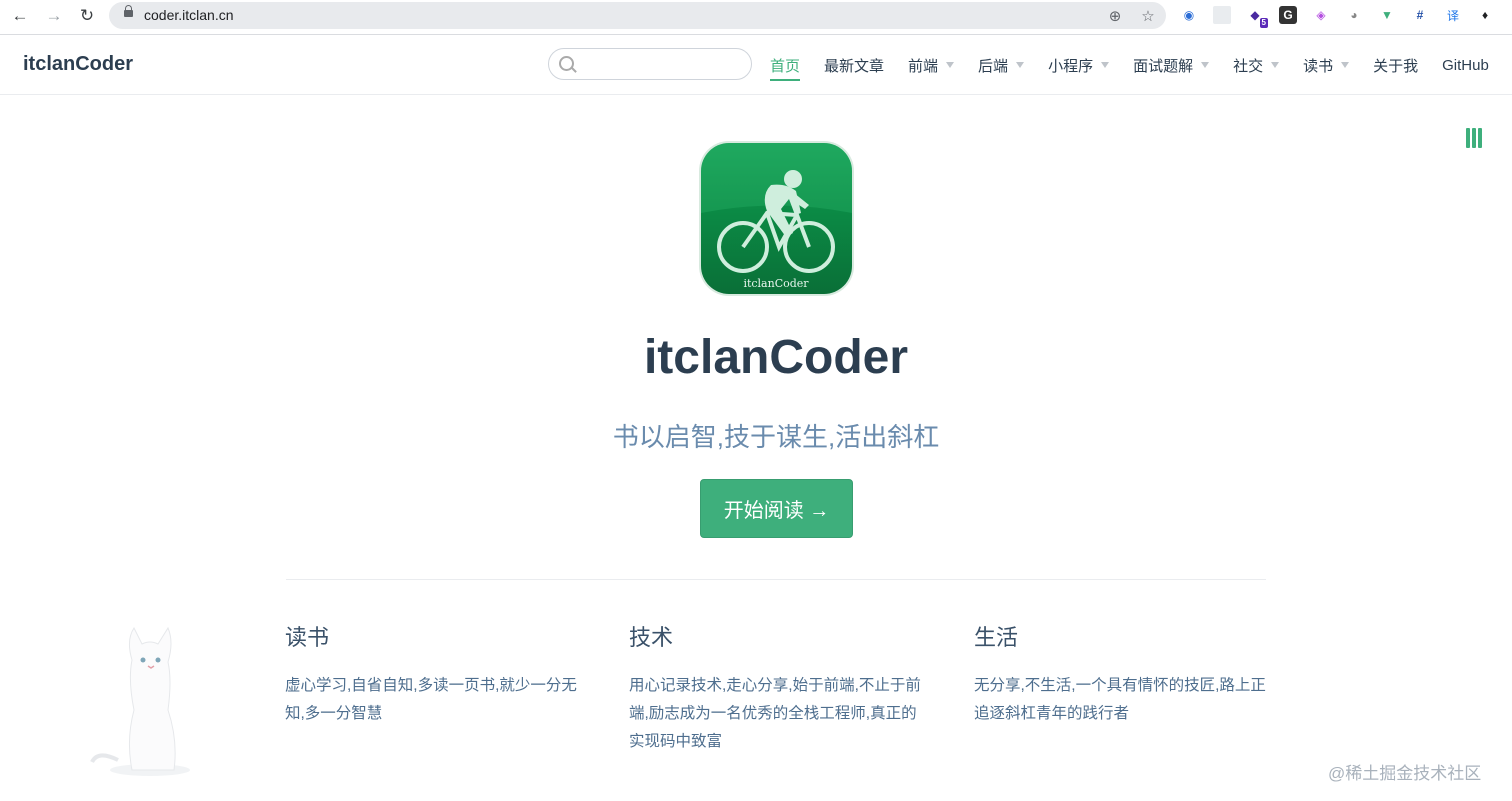 The height and width of the screenshot is (801, 1512). What do you see at coordinates (776, 508) in the screenshot?
I see `start-reading-button: 开始阅读 →` at bounding box center [776, 508].